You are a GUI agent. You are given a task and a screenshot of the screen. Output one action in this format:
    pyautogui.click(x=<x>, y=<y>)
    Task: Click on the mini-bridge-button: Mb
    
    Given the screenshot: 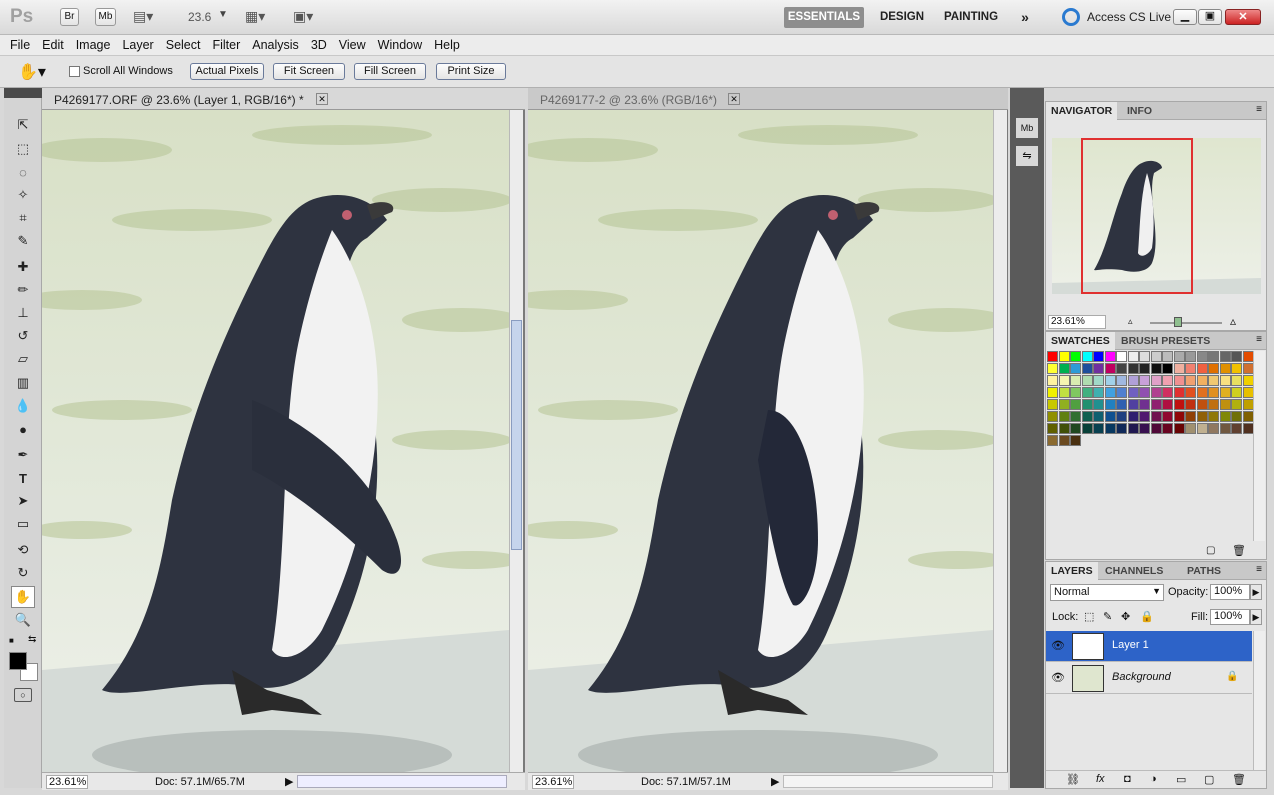 What is the action you would take?
    pyautogui.click(x=105, y=17)
    